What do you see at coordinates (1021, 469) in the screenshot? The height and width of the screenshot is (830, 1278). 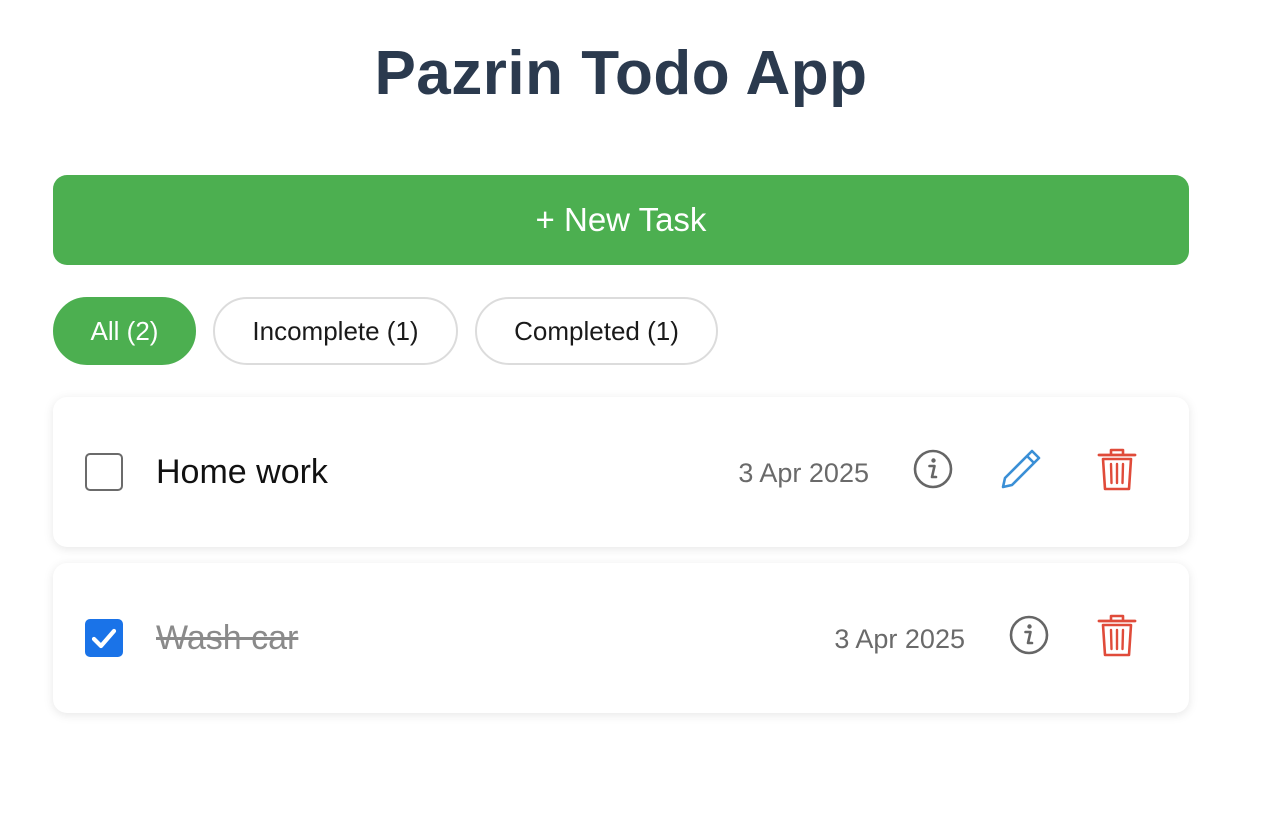 I see `pencil-icon` at bounding box center [1021, 469].